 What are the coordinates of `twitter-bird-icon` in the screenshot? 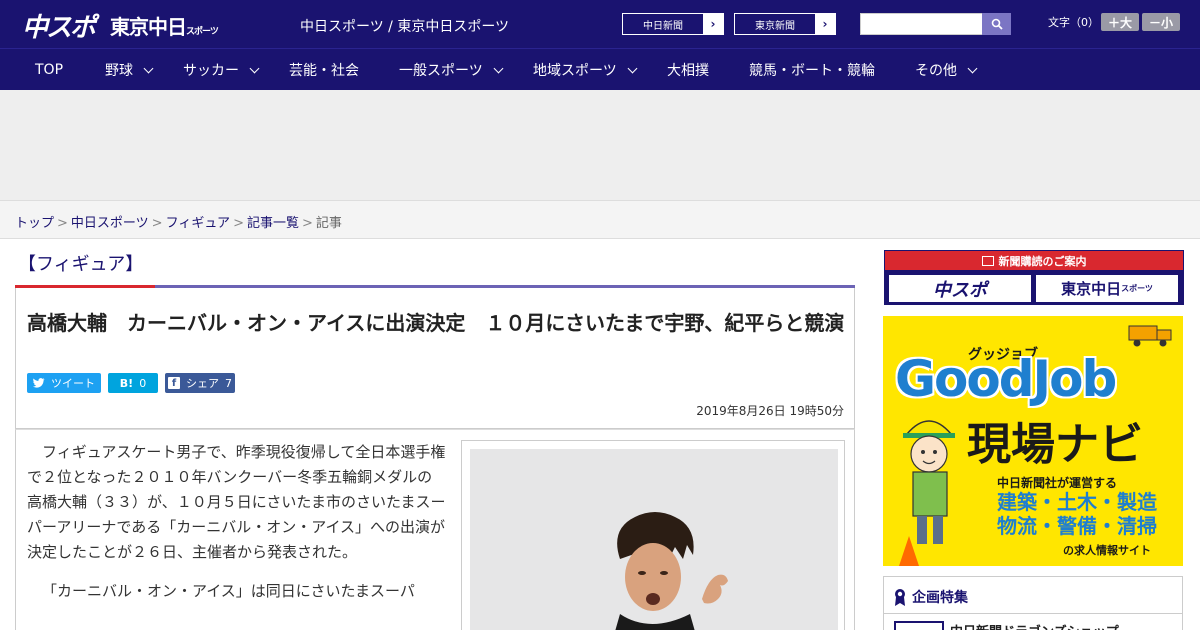 It's located at (39, 383).